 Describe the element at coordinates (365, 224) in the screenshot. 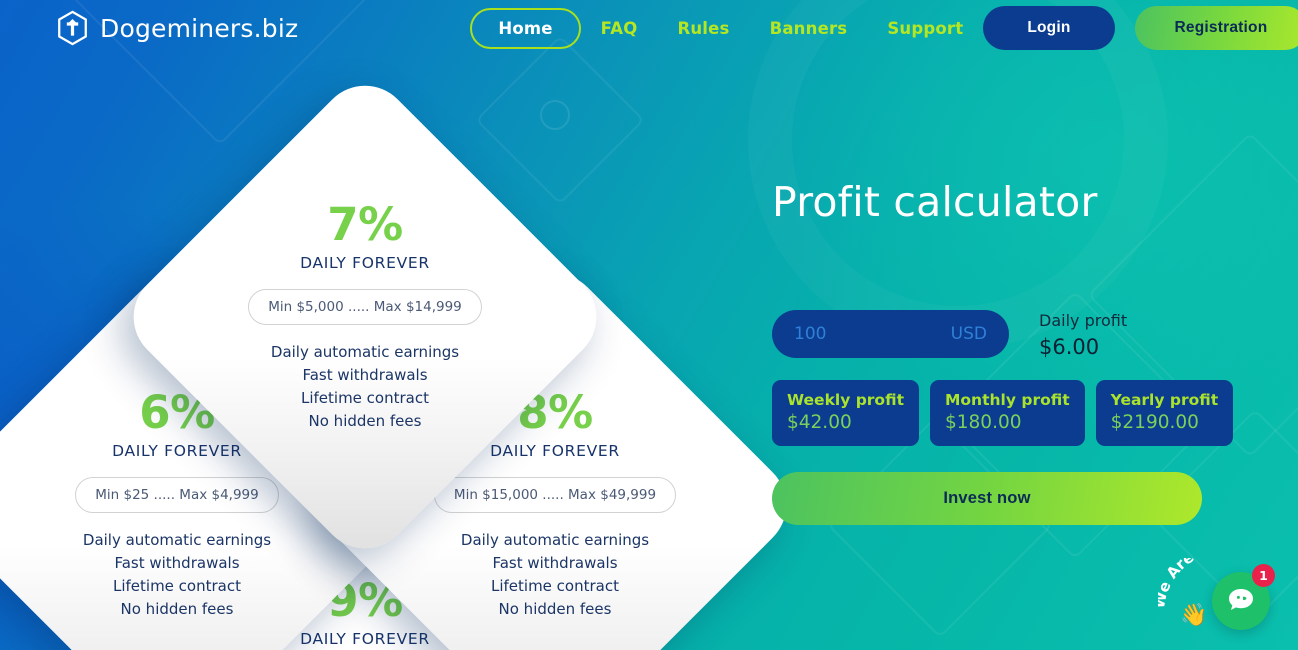

I see `plan-rate: 7%` at that location.